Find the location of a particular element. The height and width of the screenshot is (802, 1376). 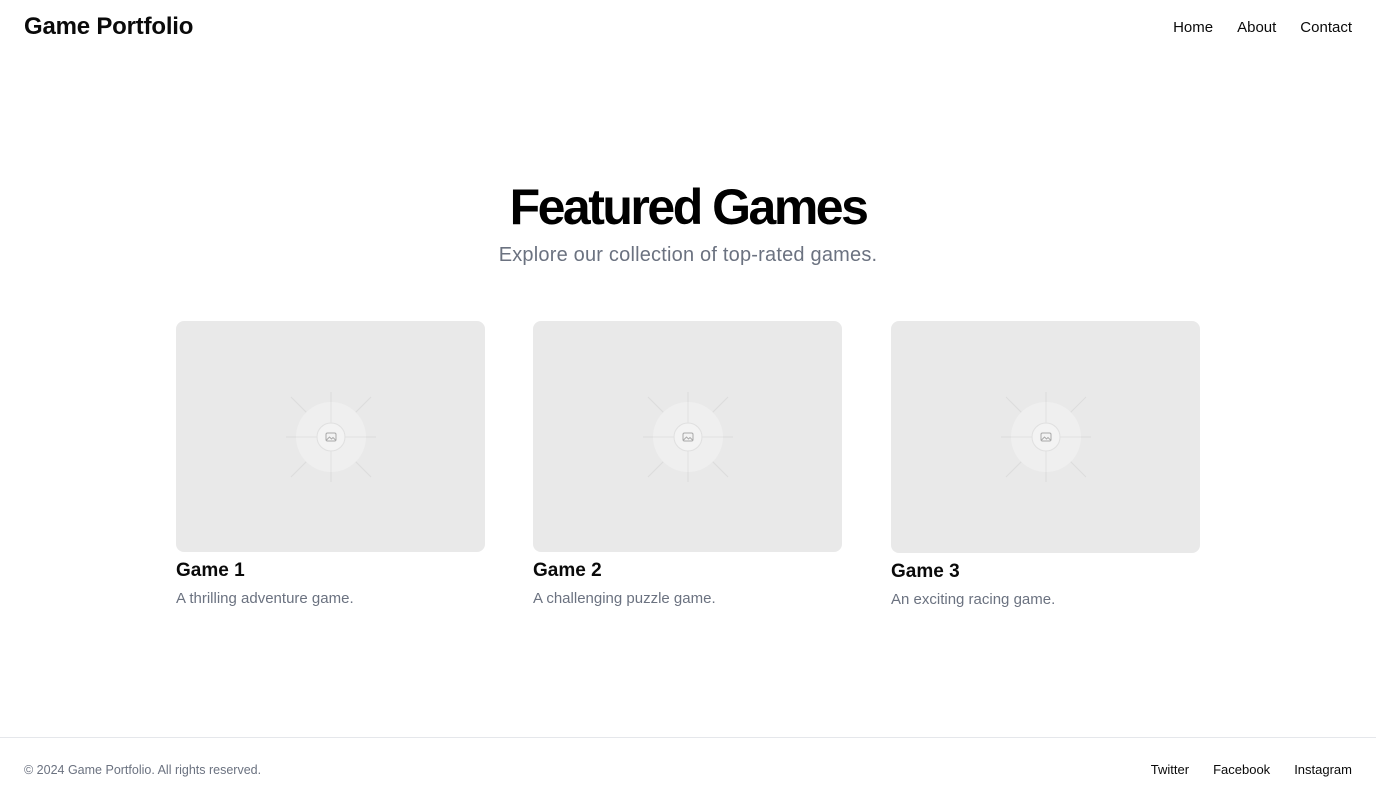

game-title: Game 2 is located at coordinates (687, 571).